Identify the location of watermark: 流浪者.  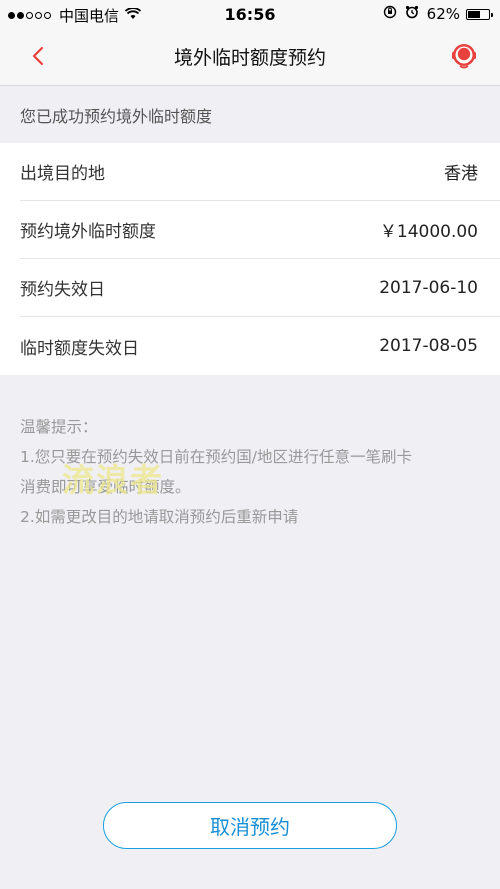
(113, 480).